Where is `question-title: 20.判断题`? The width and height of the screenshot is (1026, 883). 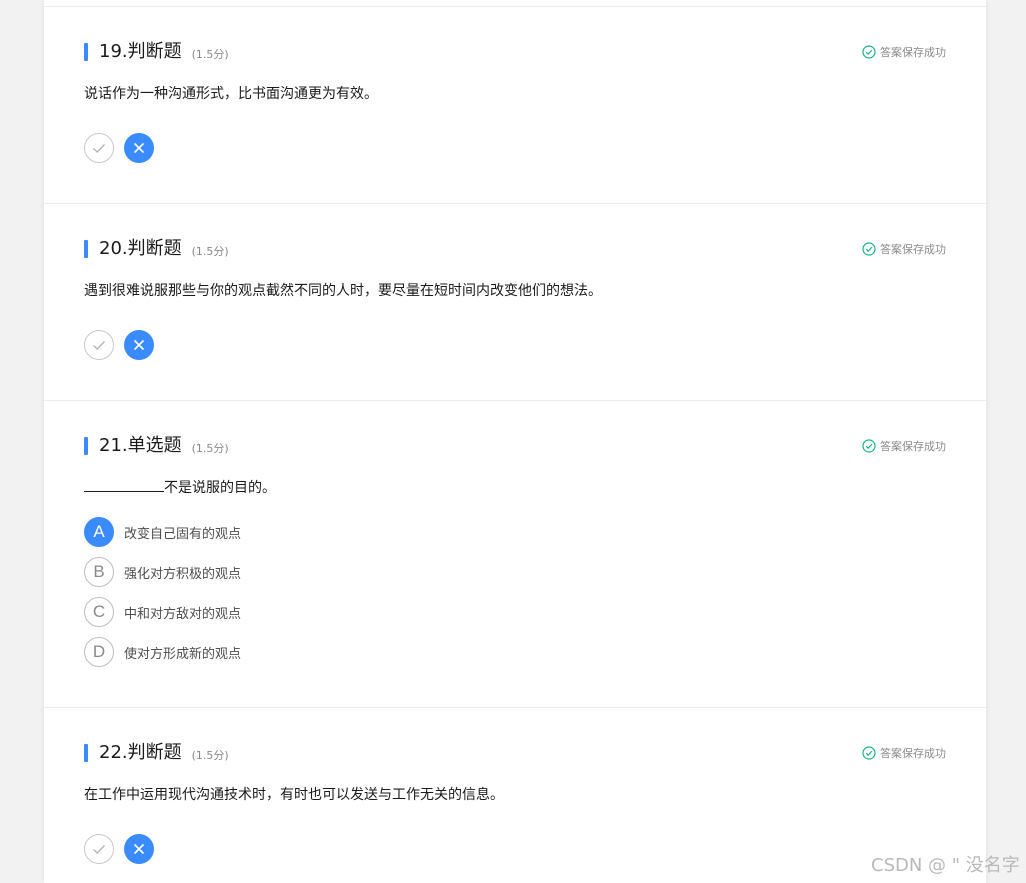
question-title: 20.判断题 is located at coordinates (140, 248).